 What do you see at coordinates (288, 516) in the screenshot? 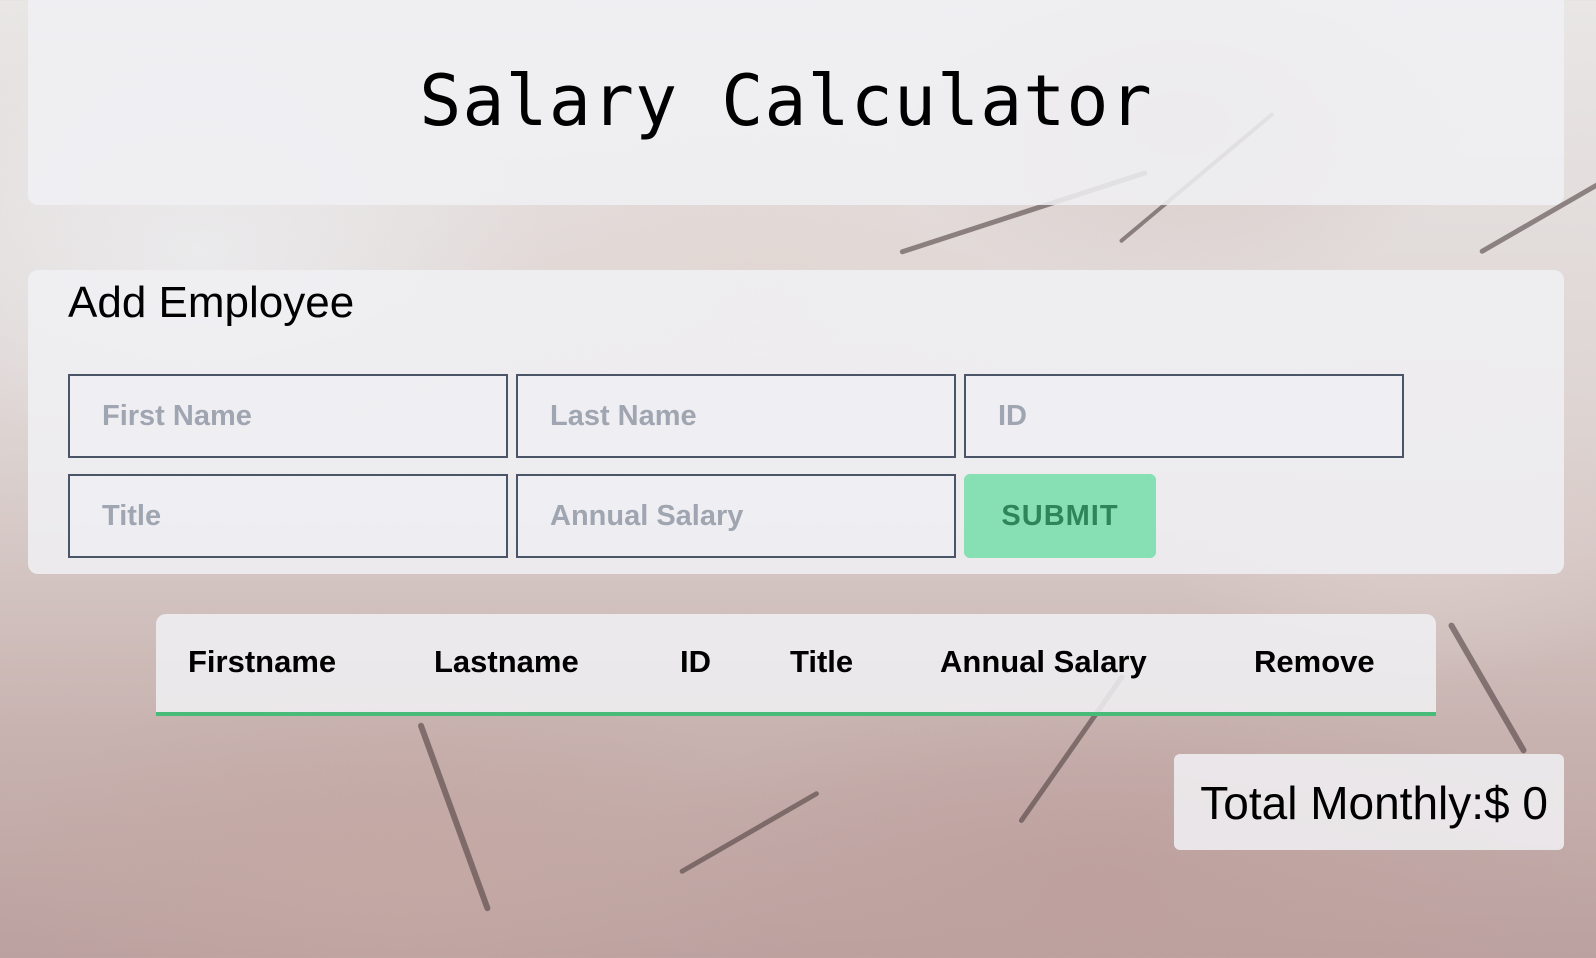
I see `title-input` at bounding box center [288, 516].